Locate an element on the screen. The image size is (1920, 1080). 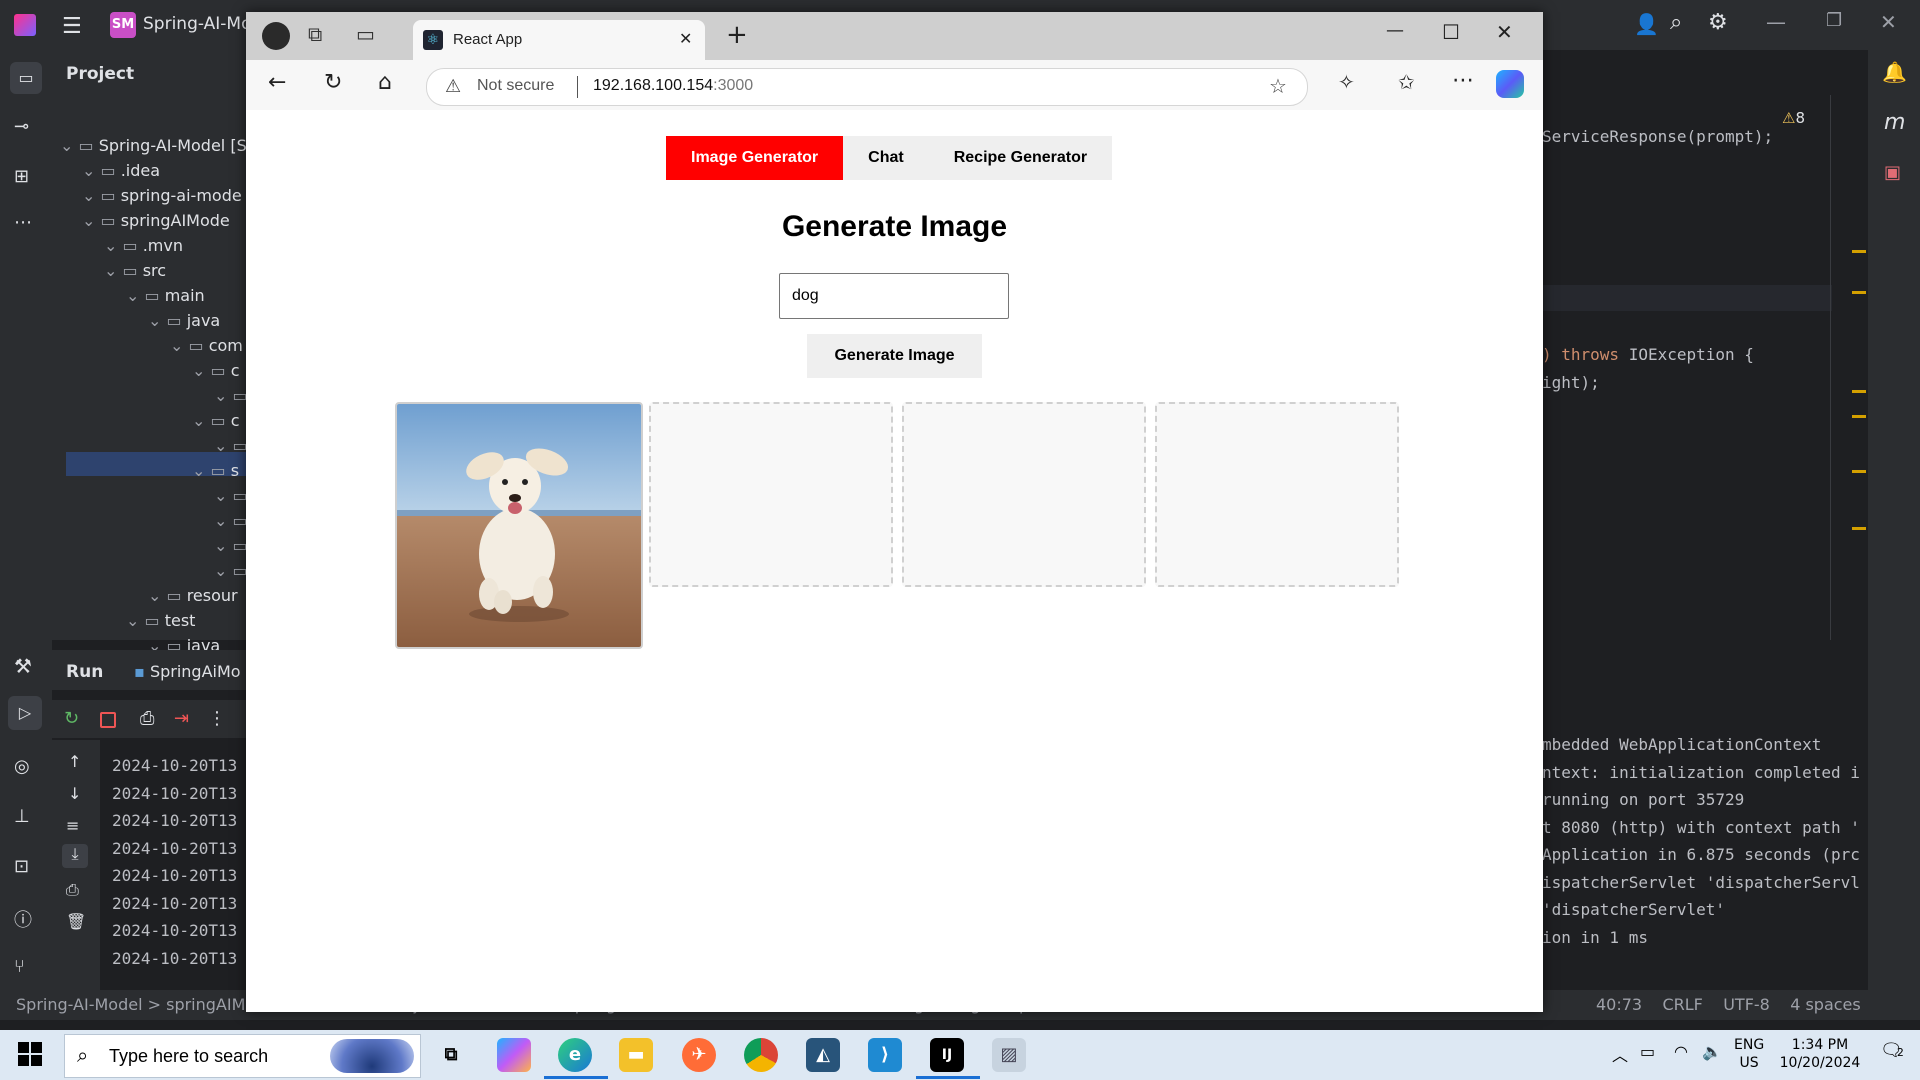
close-tab-icon: ✕ is located at coordinates (685, 38).